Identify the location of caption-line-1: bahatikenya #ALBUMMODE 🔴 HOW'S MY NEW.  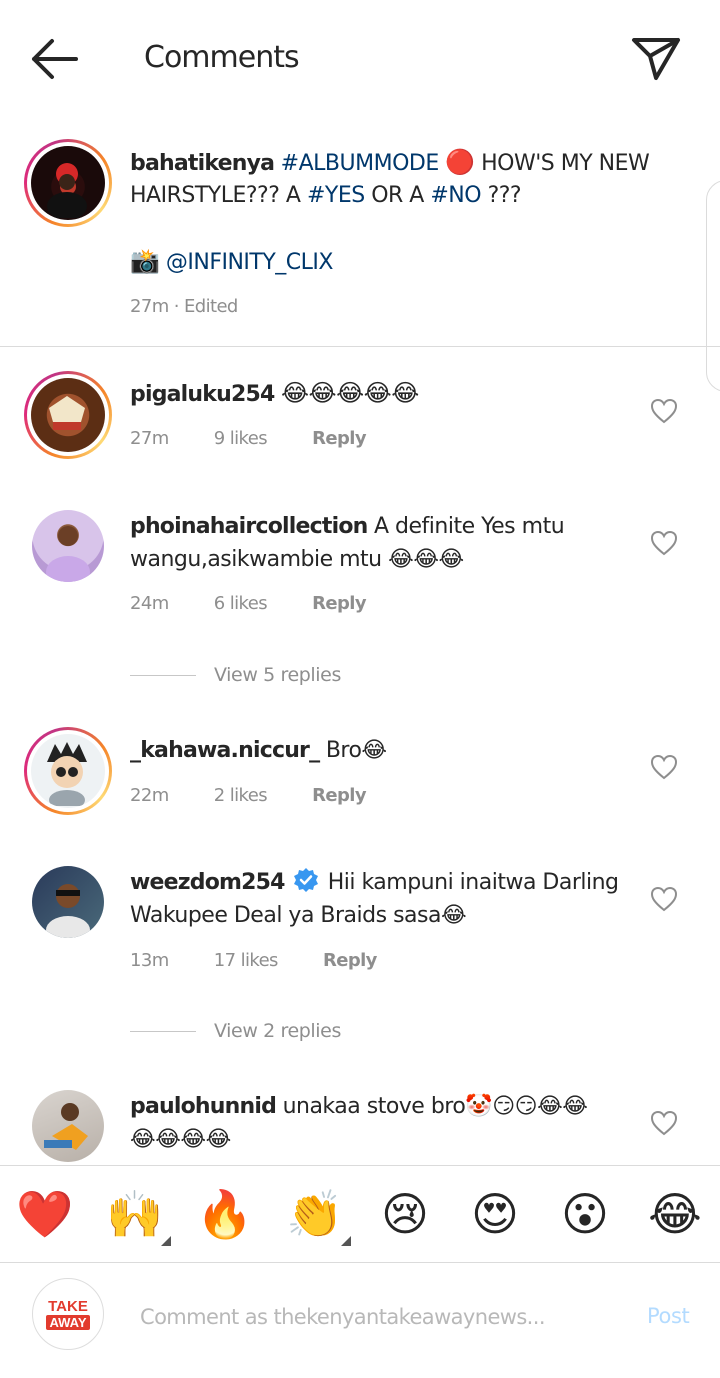
(390, 163).